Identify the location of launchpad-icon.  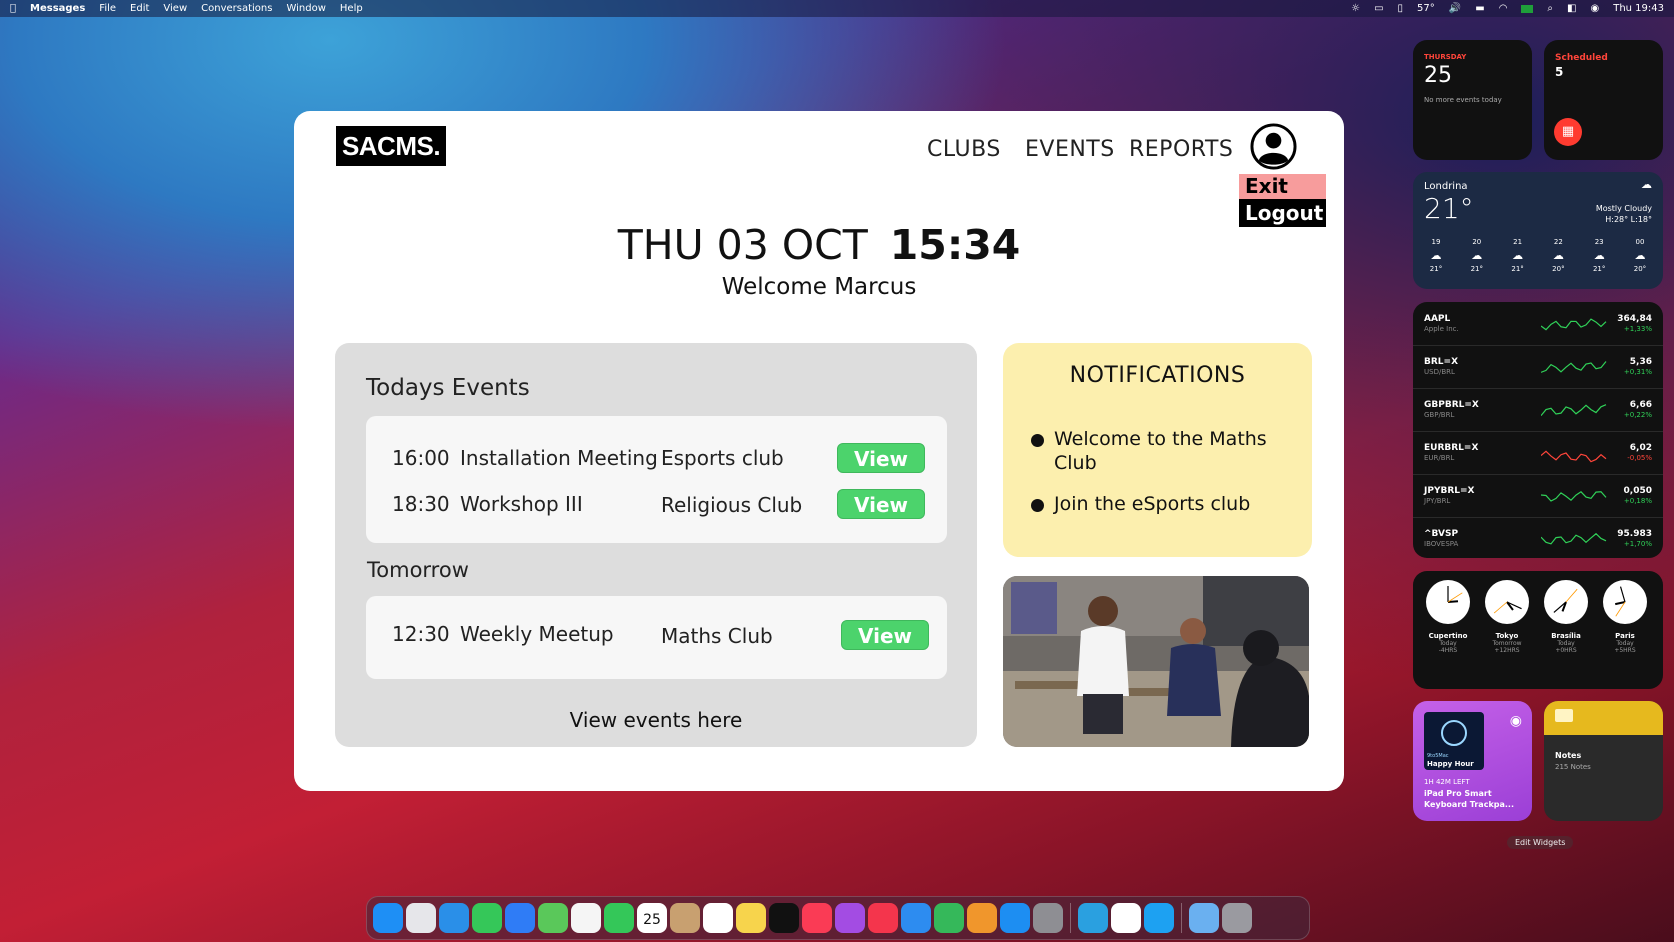
(421, 918).